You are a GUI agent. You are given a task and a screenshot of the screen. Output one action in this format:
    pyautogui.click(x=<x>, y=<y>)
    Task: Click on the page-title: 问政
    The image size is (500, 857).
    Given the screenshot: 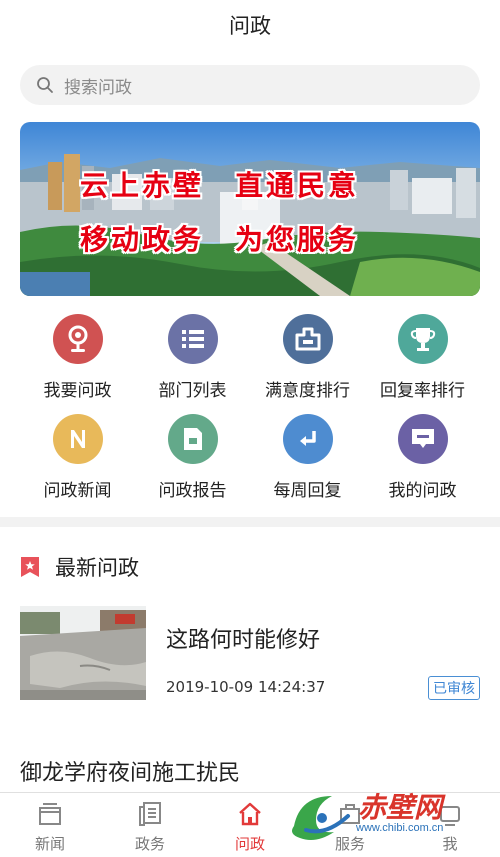 What is the action you would take?
    pyautogui.click(x=250, y=26)
    